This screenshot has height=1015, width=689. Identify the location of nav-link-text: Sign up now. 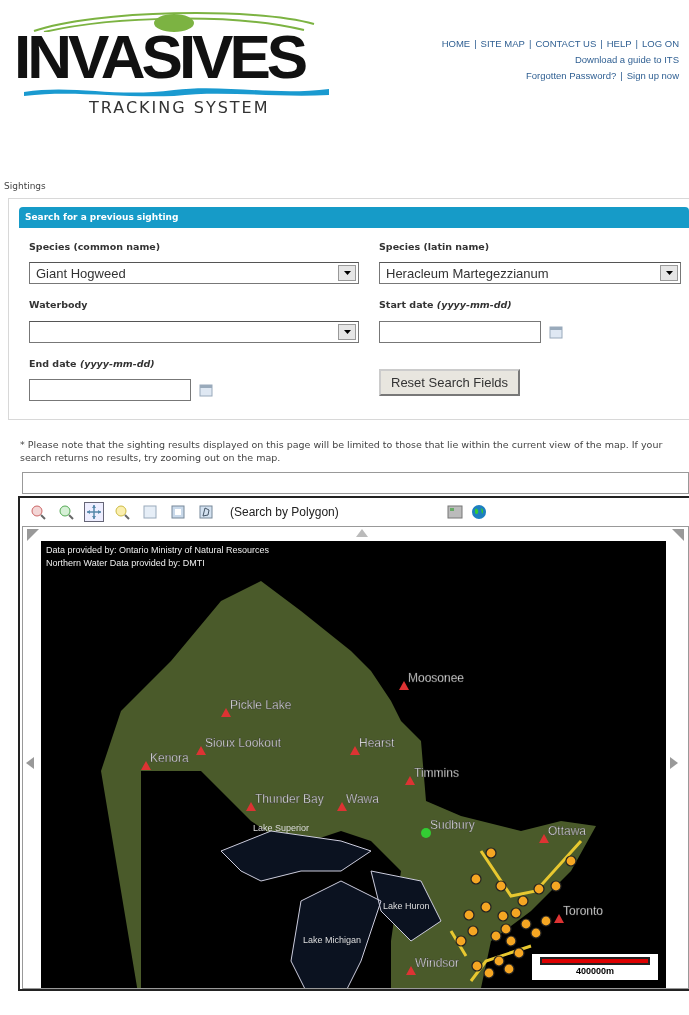
(652, 75).